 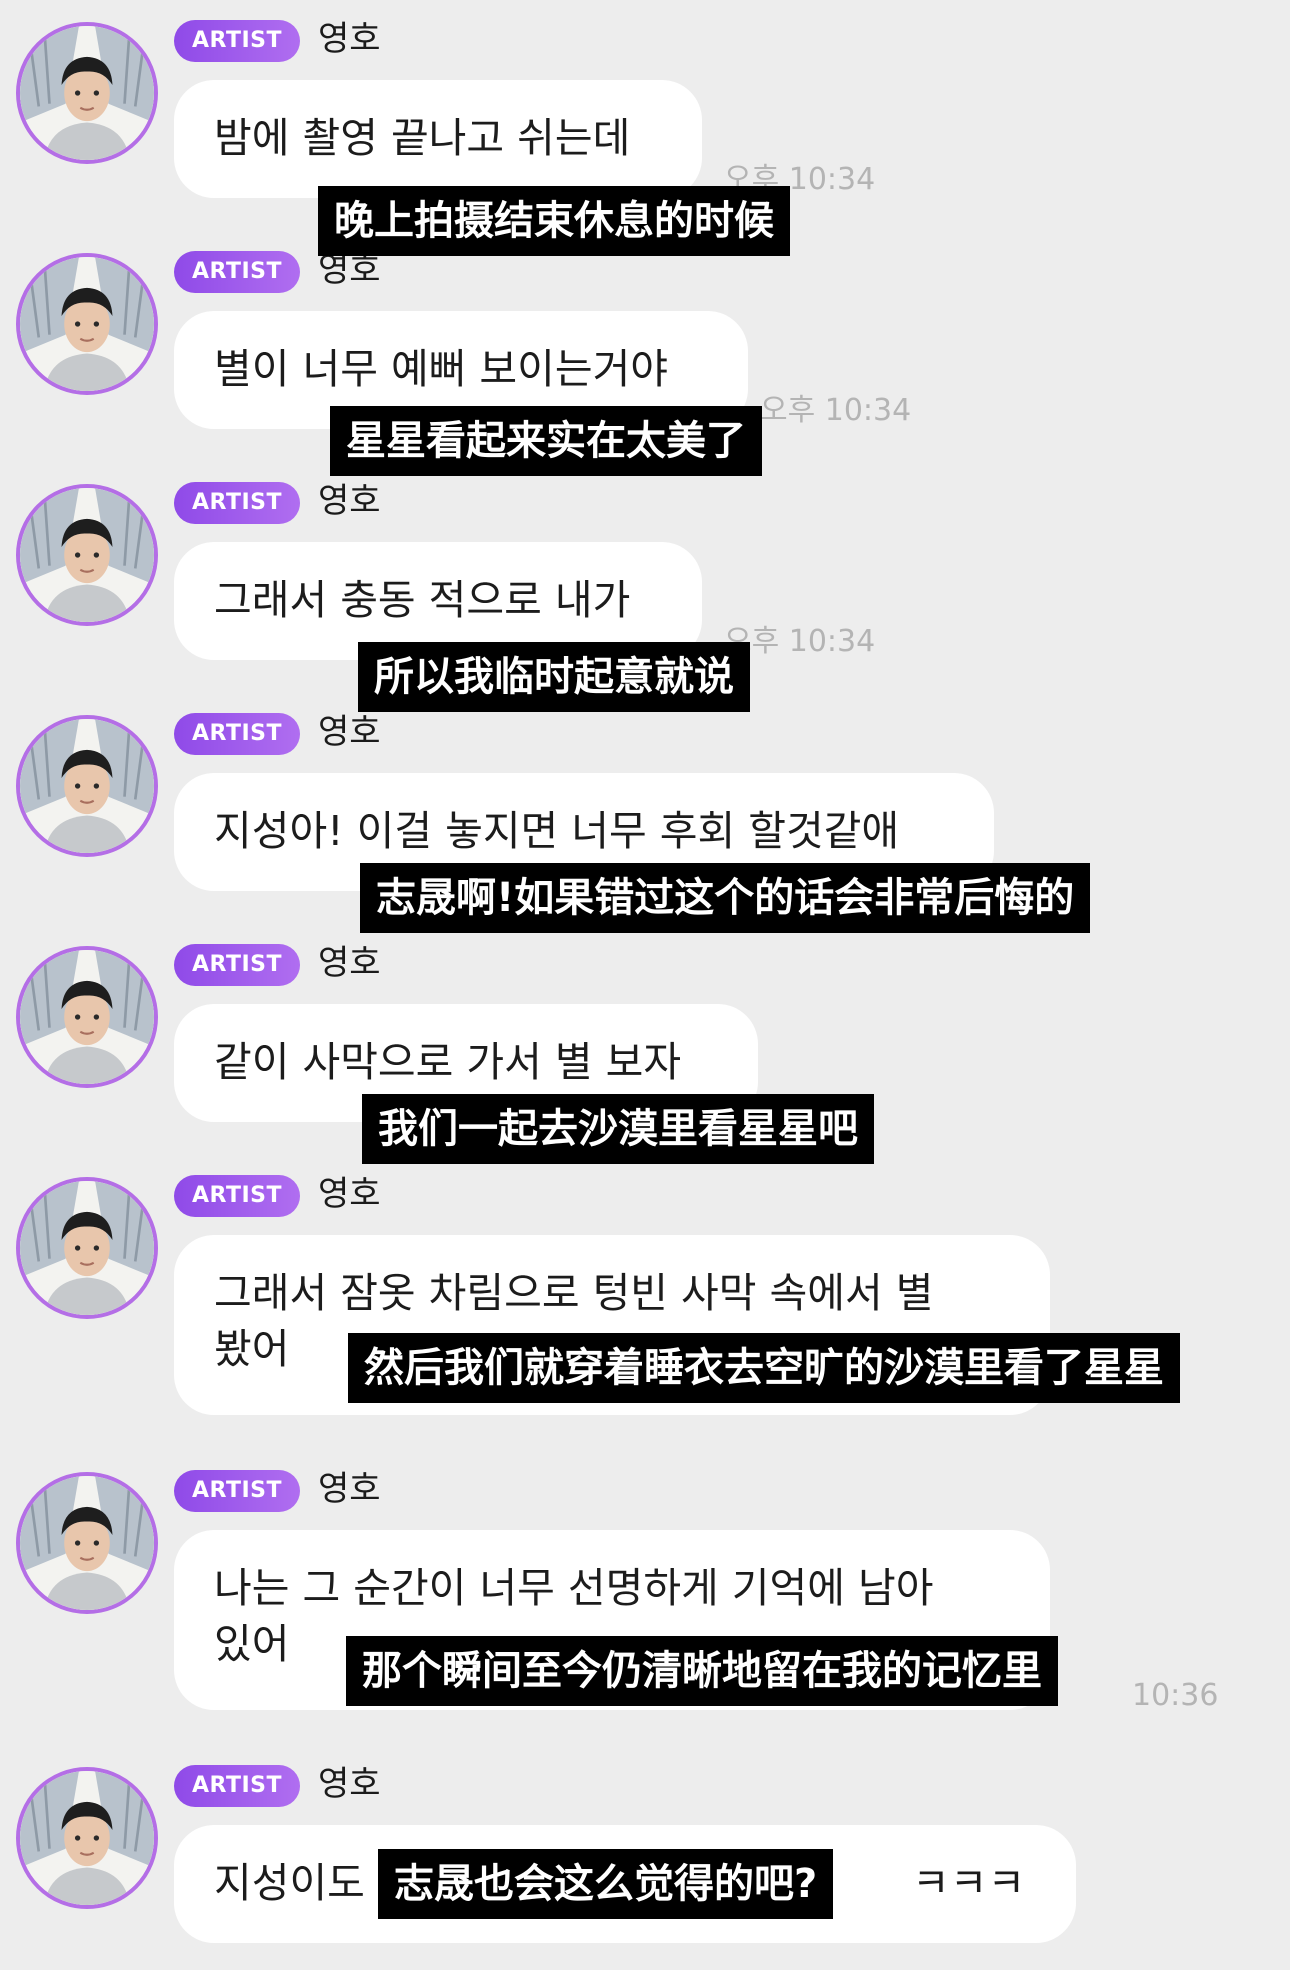 I want to click on message-timestamp: 오후 10:34, so click(x=836, y=410).